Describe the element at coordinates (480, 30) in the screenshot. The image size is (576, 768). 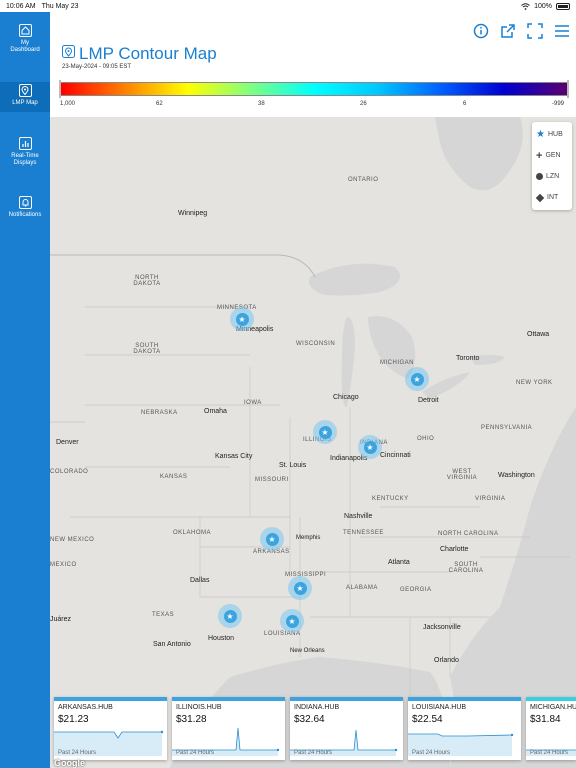
I see `info-icon` at that location.